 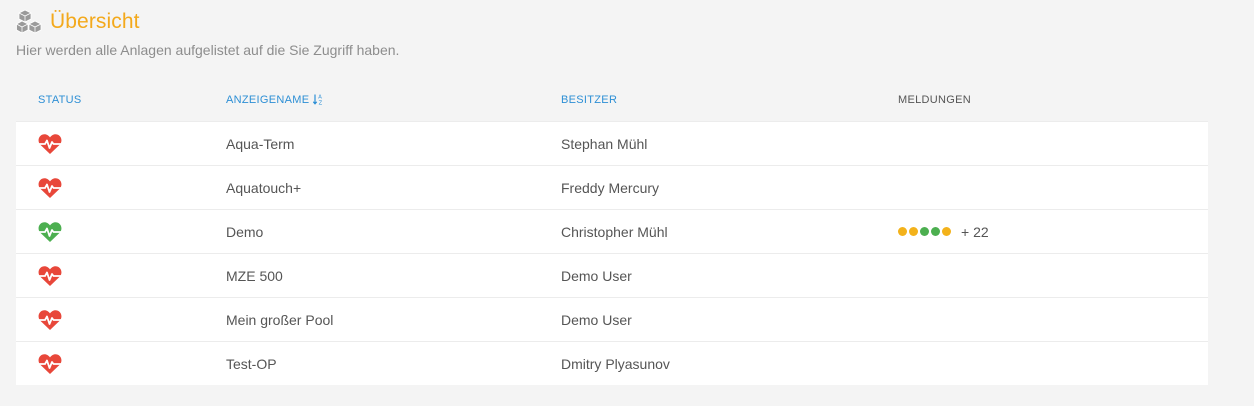 I want to click on page-header: Übersicht, so click(x=78, y=22).